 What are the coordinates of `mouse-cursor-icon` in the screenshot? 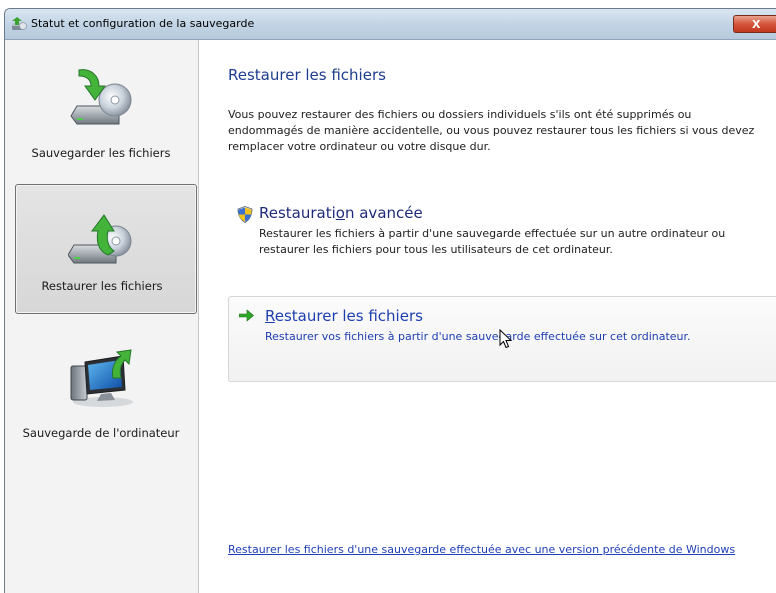 It's located at (505, 339).